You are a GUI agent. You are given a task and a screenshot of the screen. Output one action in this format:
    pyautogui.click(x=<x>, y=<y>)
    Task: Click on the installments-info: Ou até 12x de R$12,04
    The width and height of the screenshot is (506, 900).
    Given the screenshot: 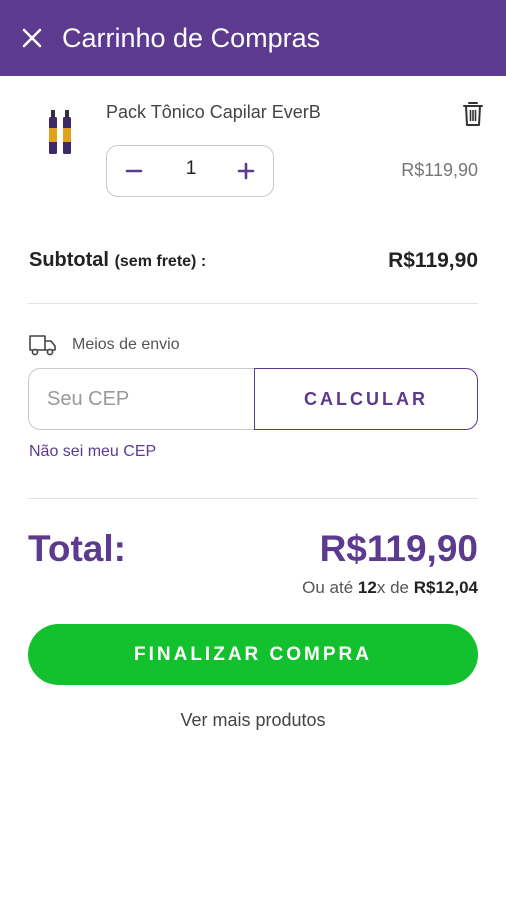 What is the action you would take?
    pyautogui.click(x=390, y=588)
    